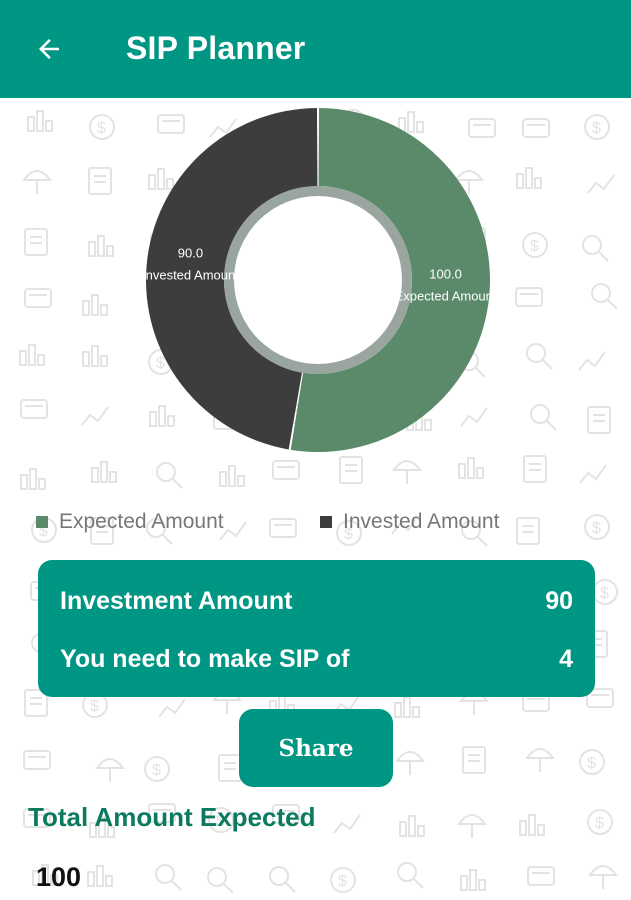 This screenshot has width=631, height=900. I want to click on investment-value: 90, so click(559, 601).